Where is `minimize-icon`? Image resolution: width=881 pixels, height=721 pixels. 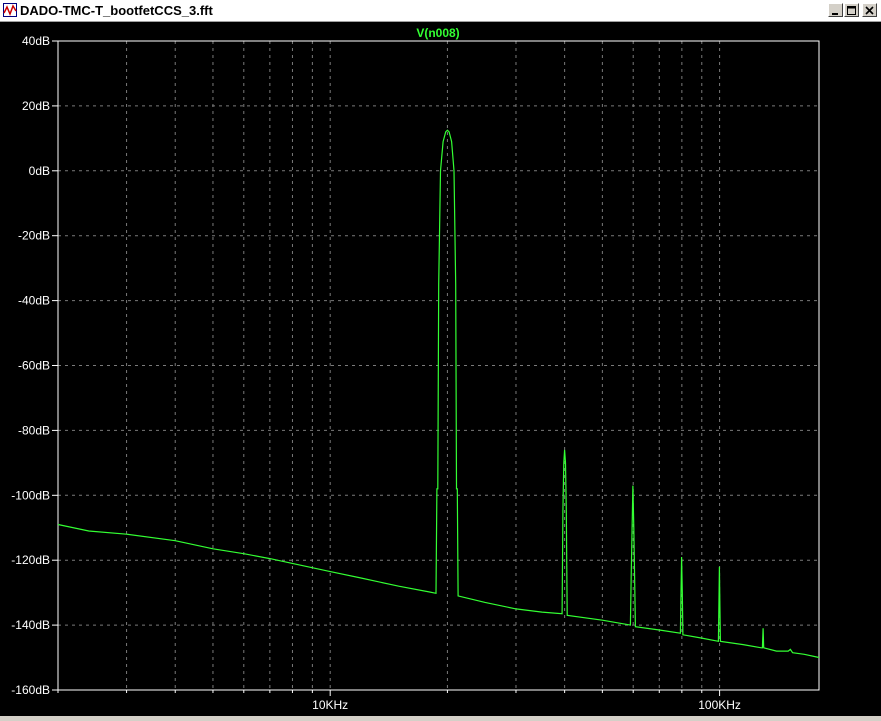
minimize-icon is located at coordinates (835, 14).